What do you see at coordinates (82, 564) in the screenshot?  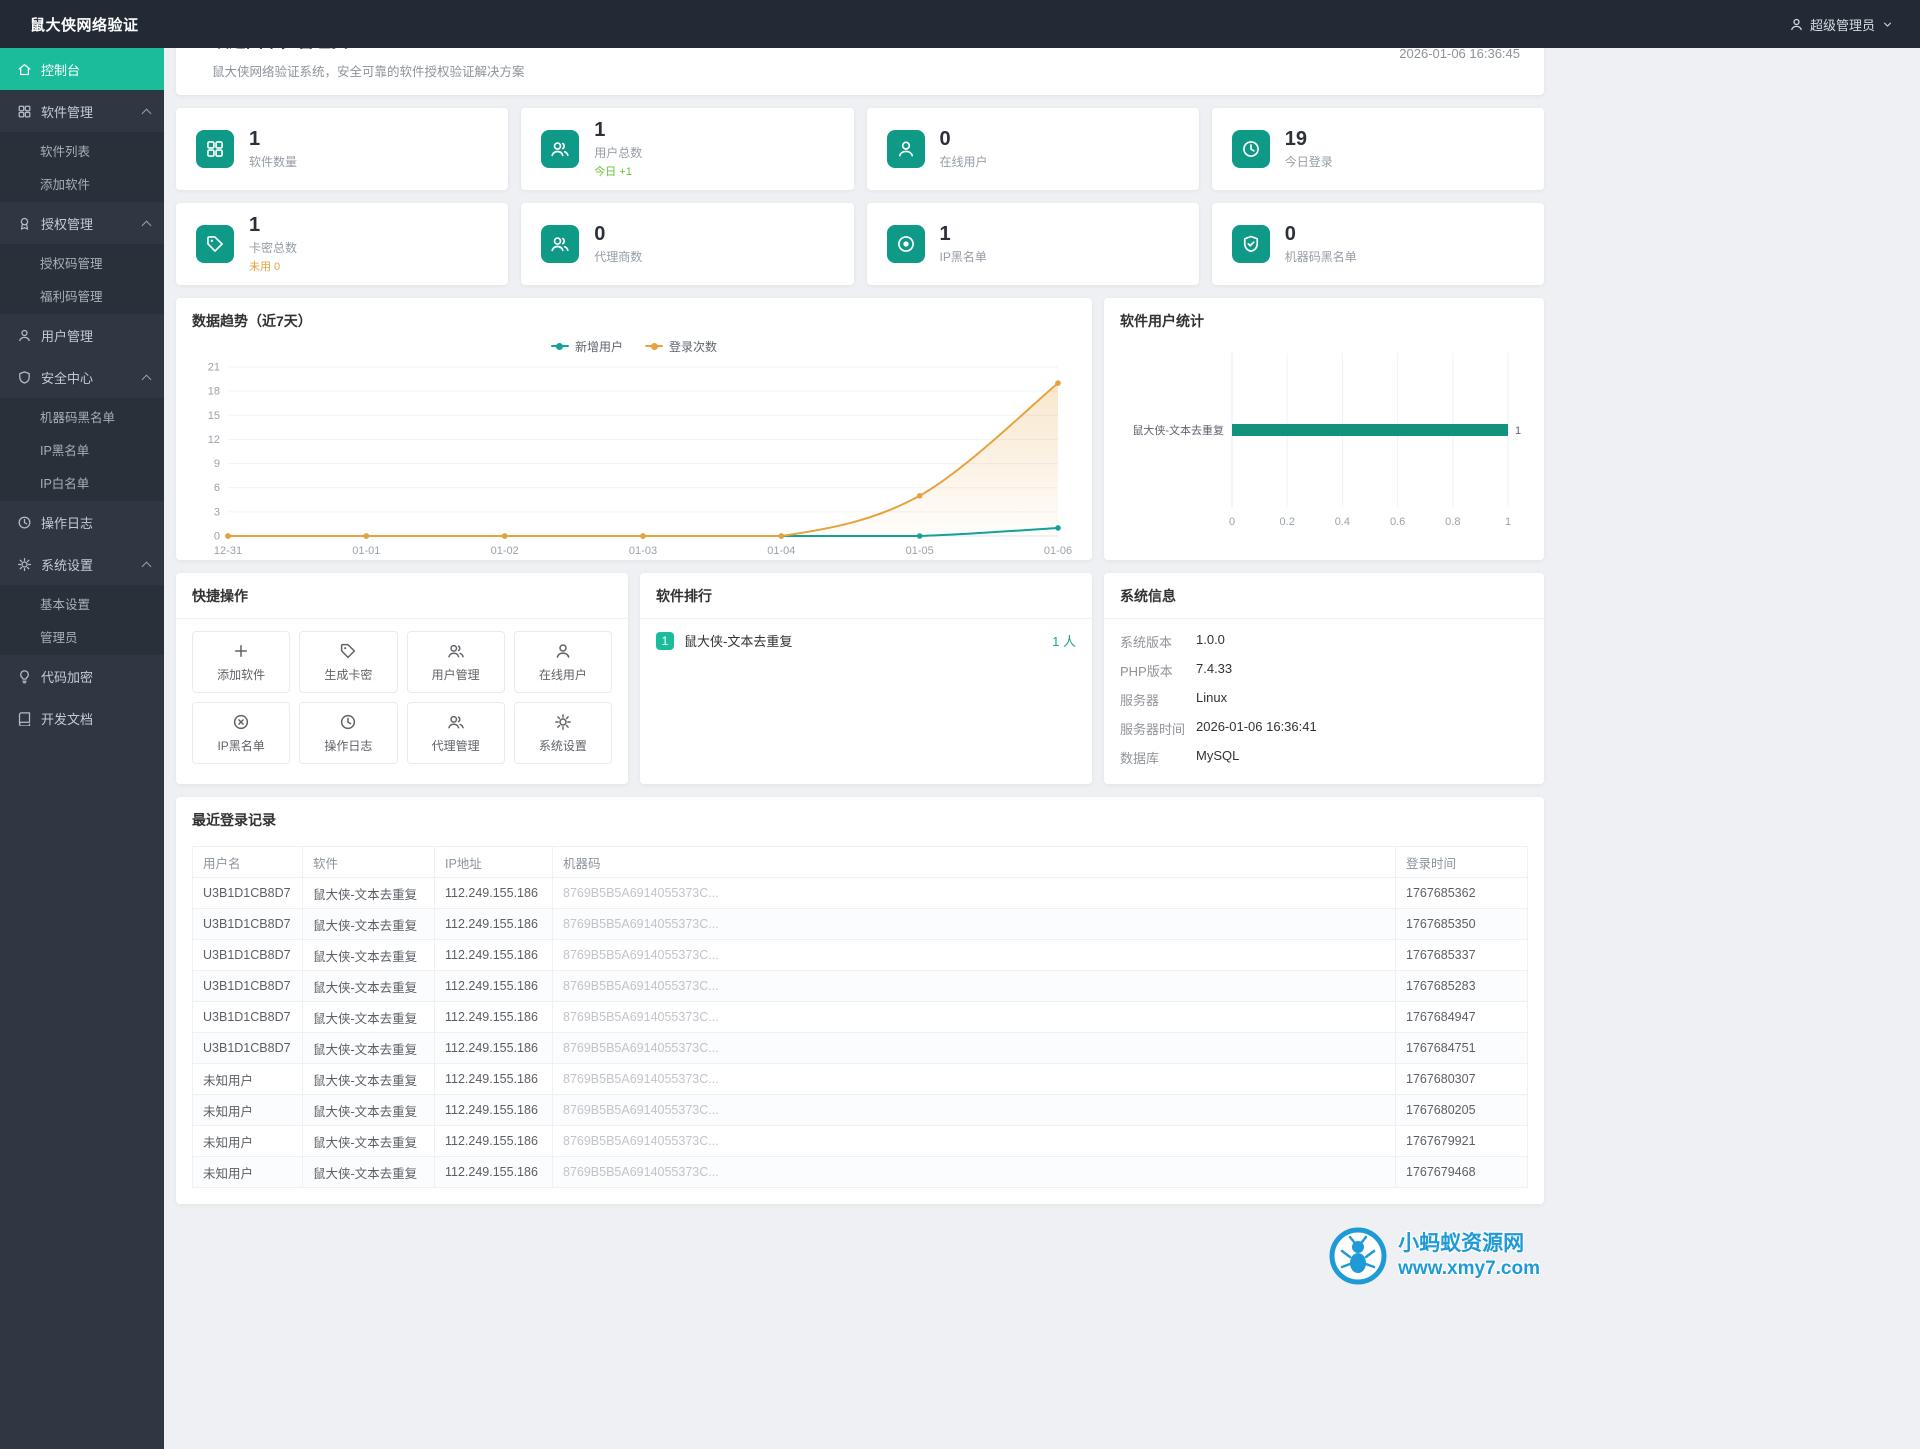 I see `sidebar-item-system-settings: 系统设置` at bounding box center [82, 564].